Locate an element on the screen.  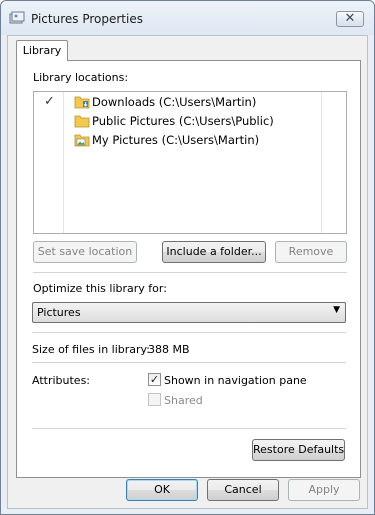
location-label: My Pictures (C:\Users\Martin) is located at coordinates (176, 140).